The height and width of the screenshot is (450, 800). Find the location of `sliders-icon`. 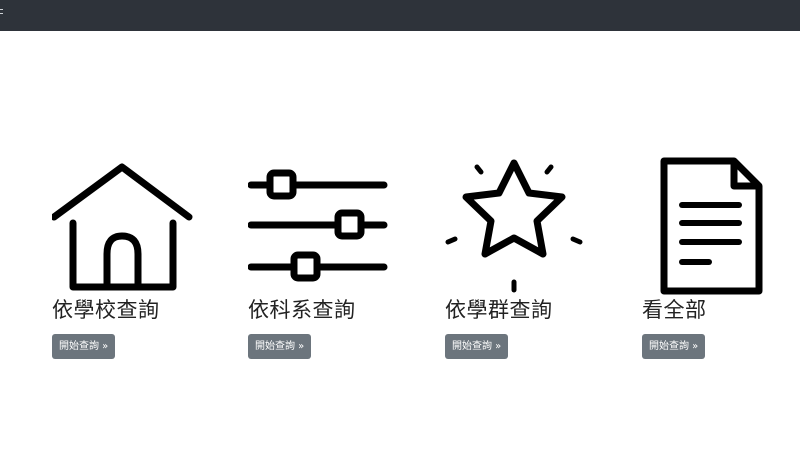

sliders-icon is located at coordinates (322, 225).